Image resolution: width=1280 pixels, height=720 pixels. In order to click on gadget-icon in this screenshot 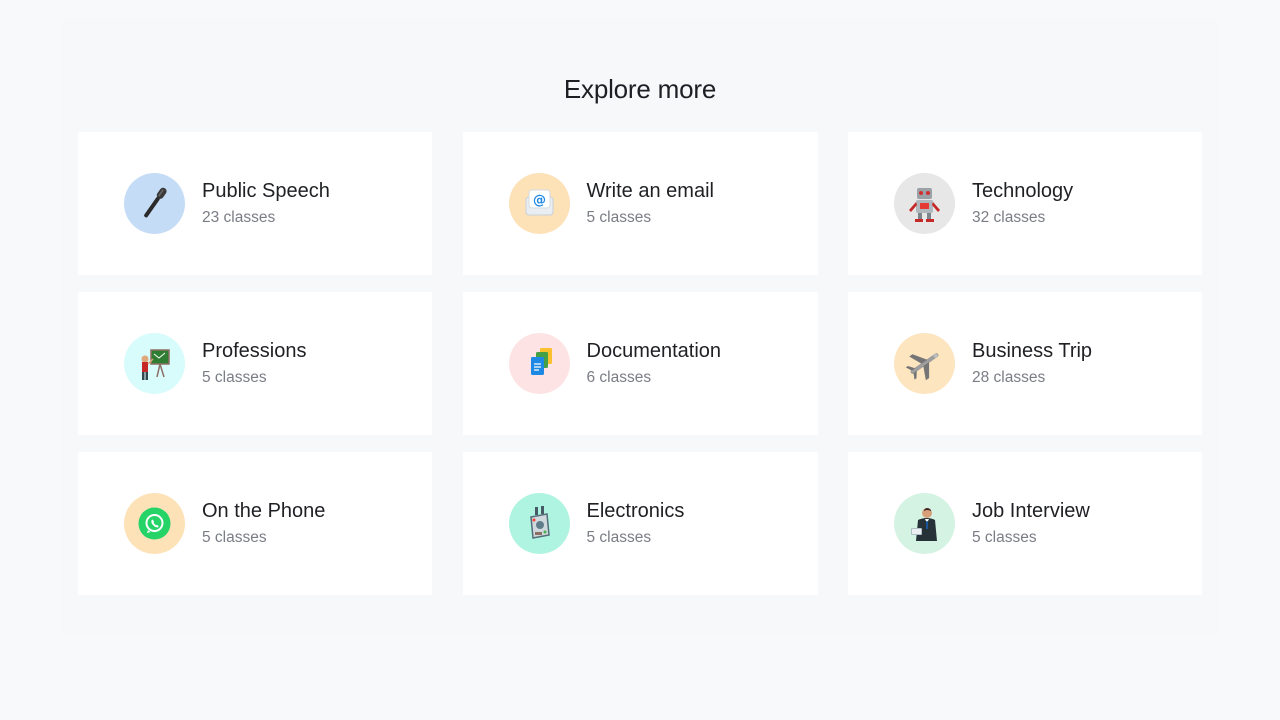, I will do `click(539, 523)`.